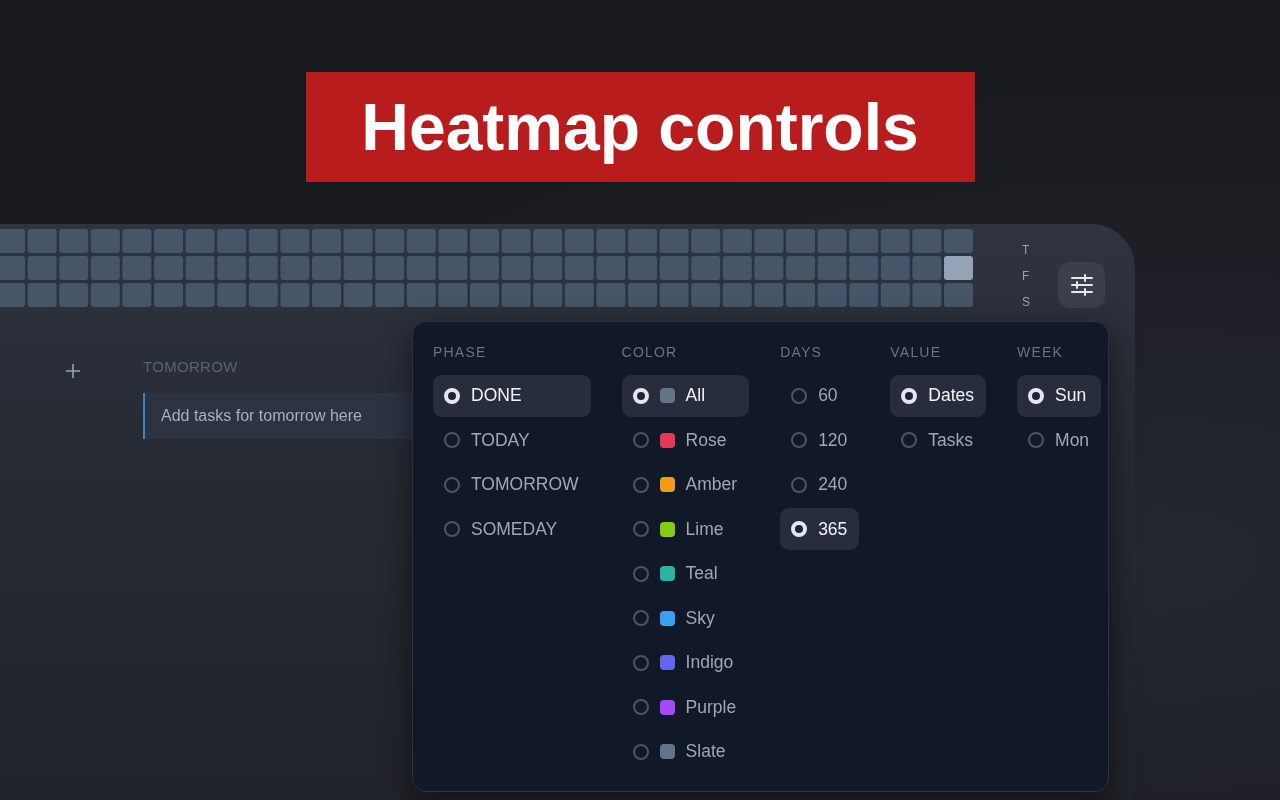 Image resolution: width=1280 pixels, height=800 pixels. What do you see at coordinates (820, 440) in the screenshot?
I see `radio-option: 120` at bounding box center [820, 440].